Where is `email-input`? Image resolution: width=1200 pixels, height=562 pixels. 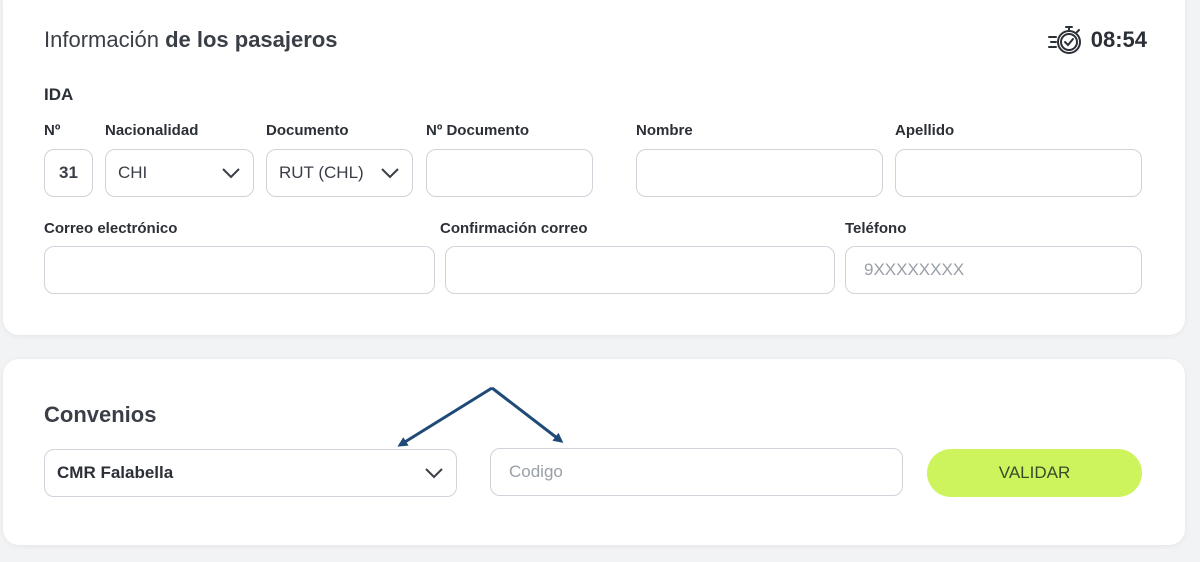 email-input is located at coordinates (239, 270).